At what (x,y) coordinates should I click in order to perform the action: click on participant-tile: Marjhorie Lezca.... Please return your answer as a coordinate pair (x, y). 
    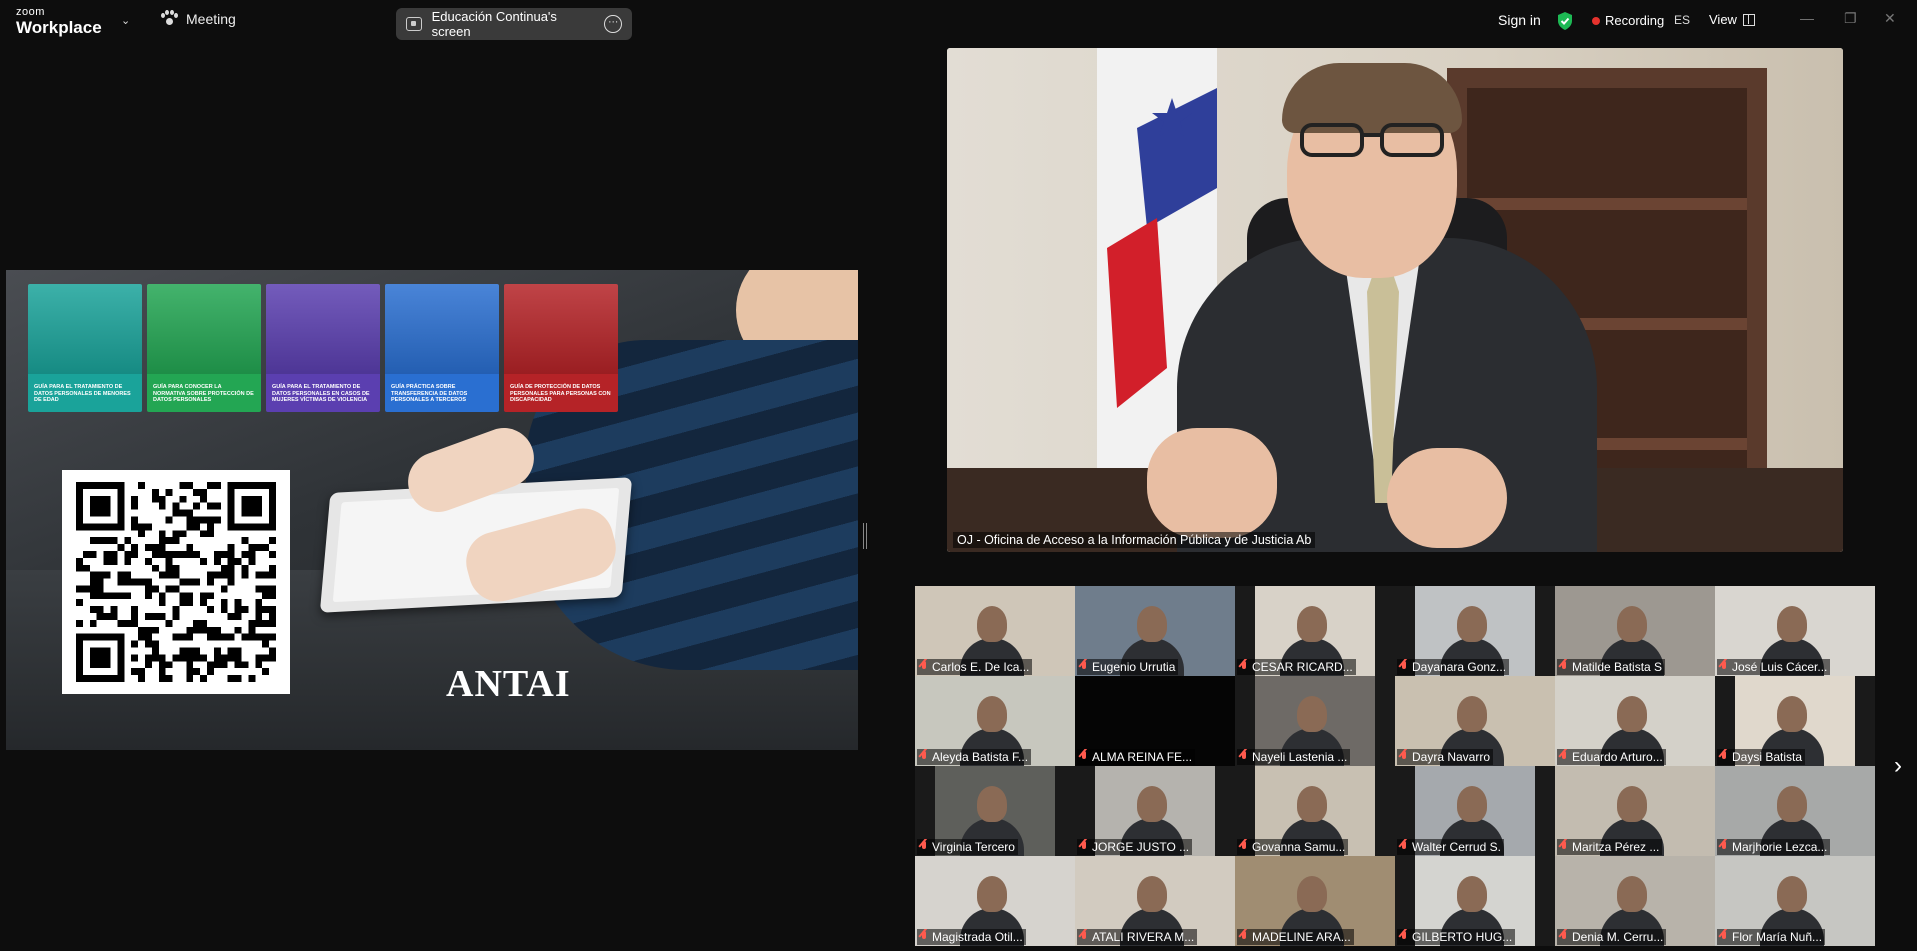
    Looking at the image, I should click on (1795, 811).